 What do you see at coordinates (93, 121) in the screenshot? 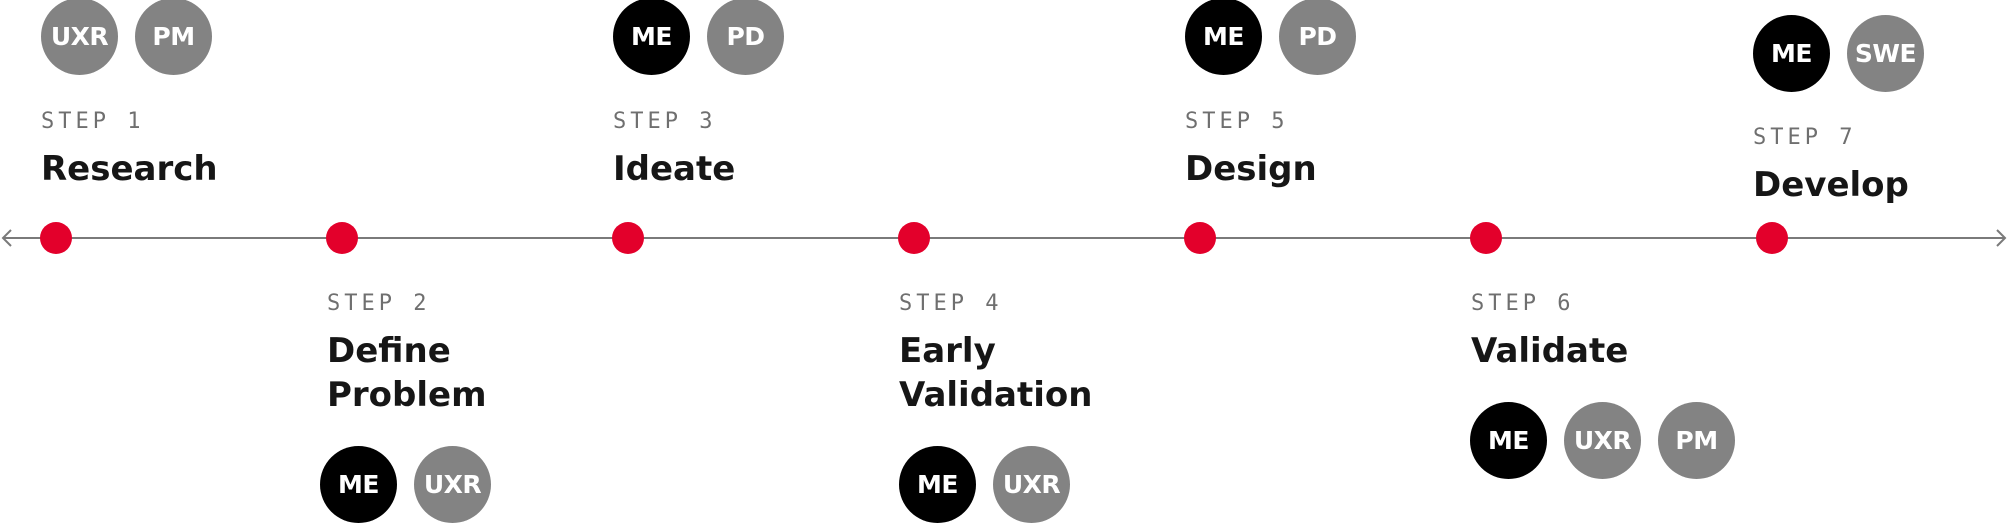
I see `step-1-label: STEP 1` at bounding box center [93, 121].